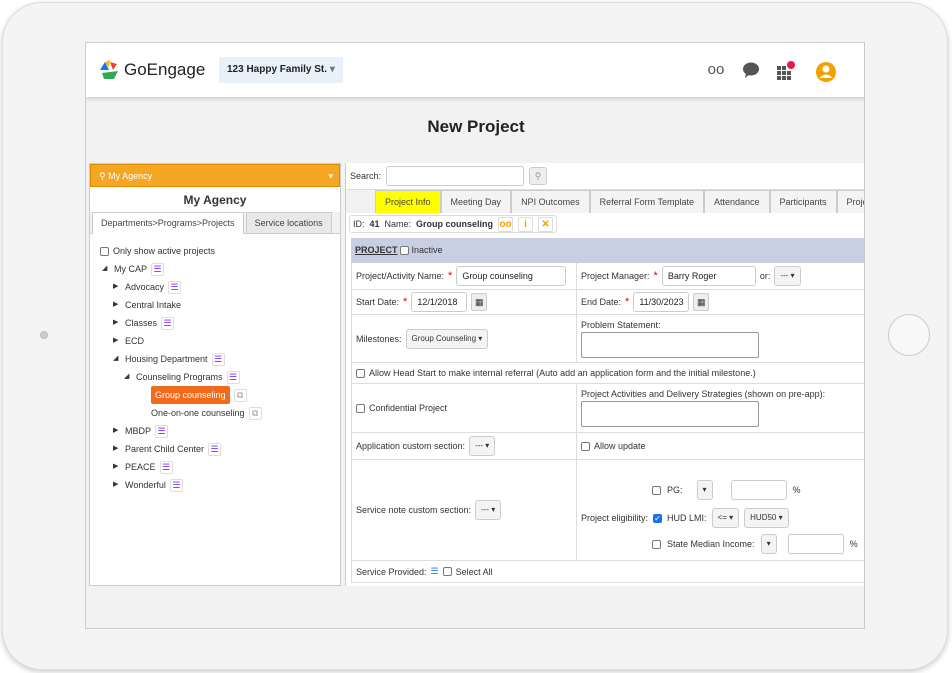  Describe the element at coordinates (360, 373) in the screenshot. I see `head-start-checkbox` at that location.